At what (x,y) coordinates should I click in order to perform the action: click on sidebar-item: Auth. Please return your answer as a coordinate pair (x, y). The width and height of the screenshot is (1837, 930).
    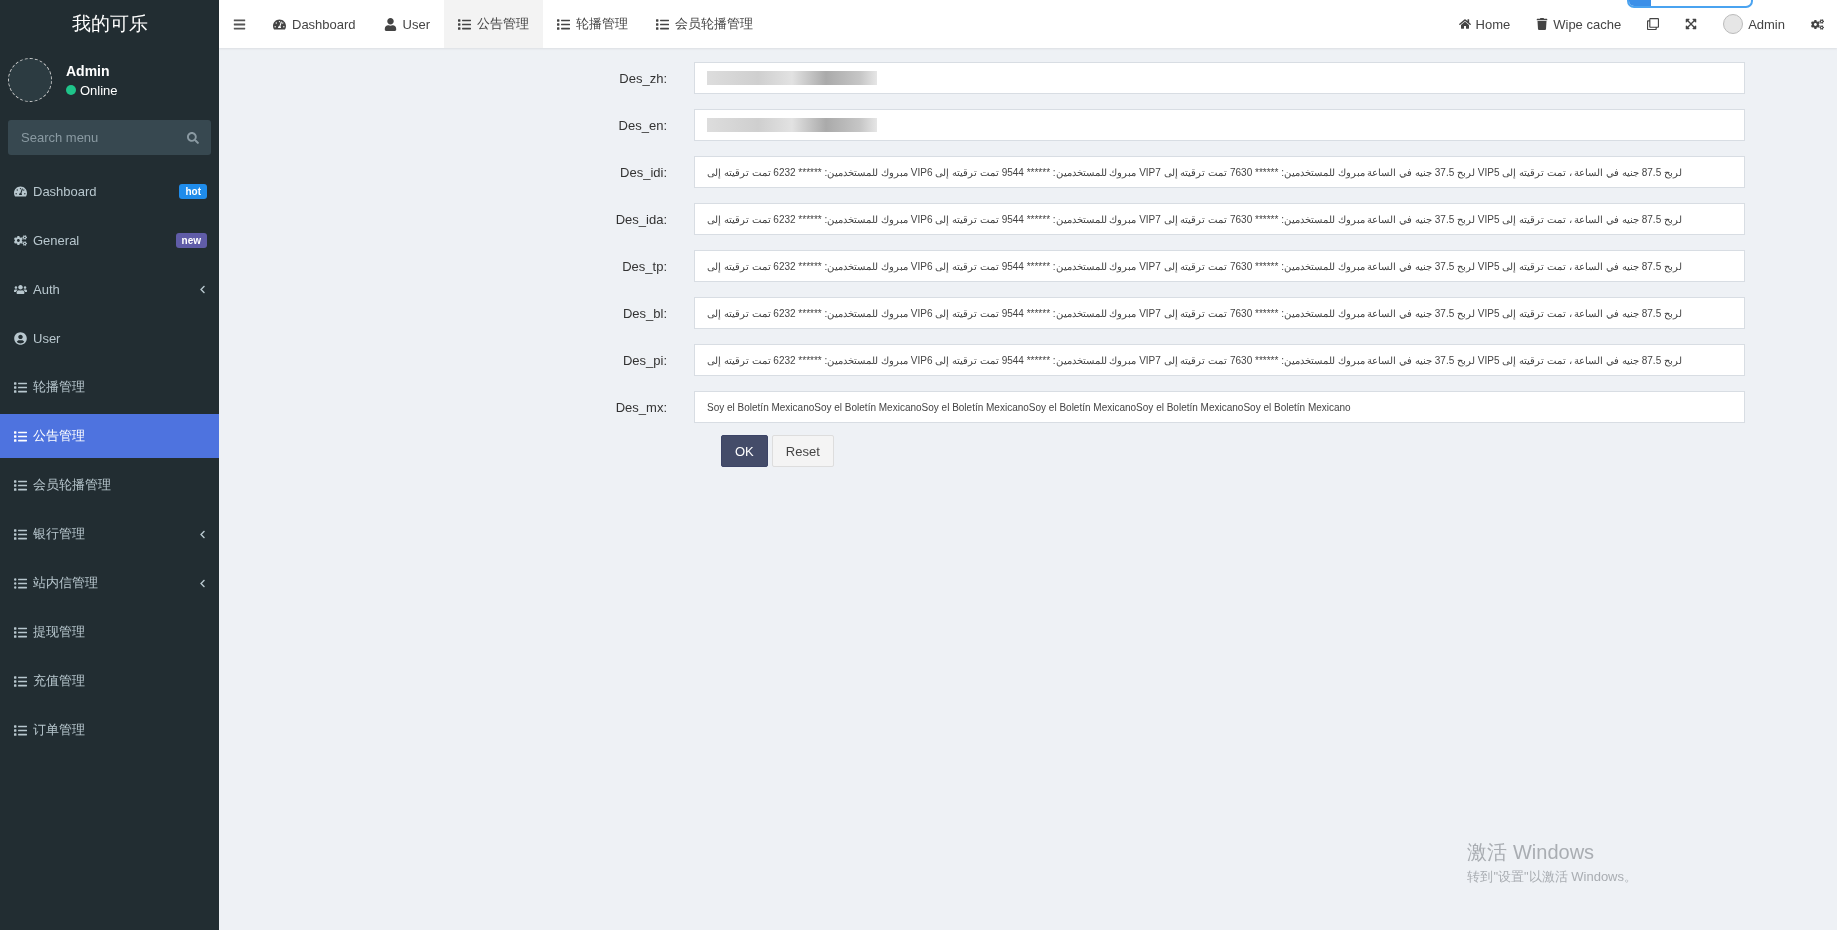
    Looking at the image, I should click on (109, 289).